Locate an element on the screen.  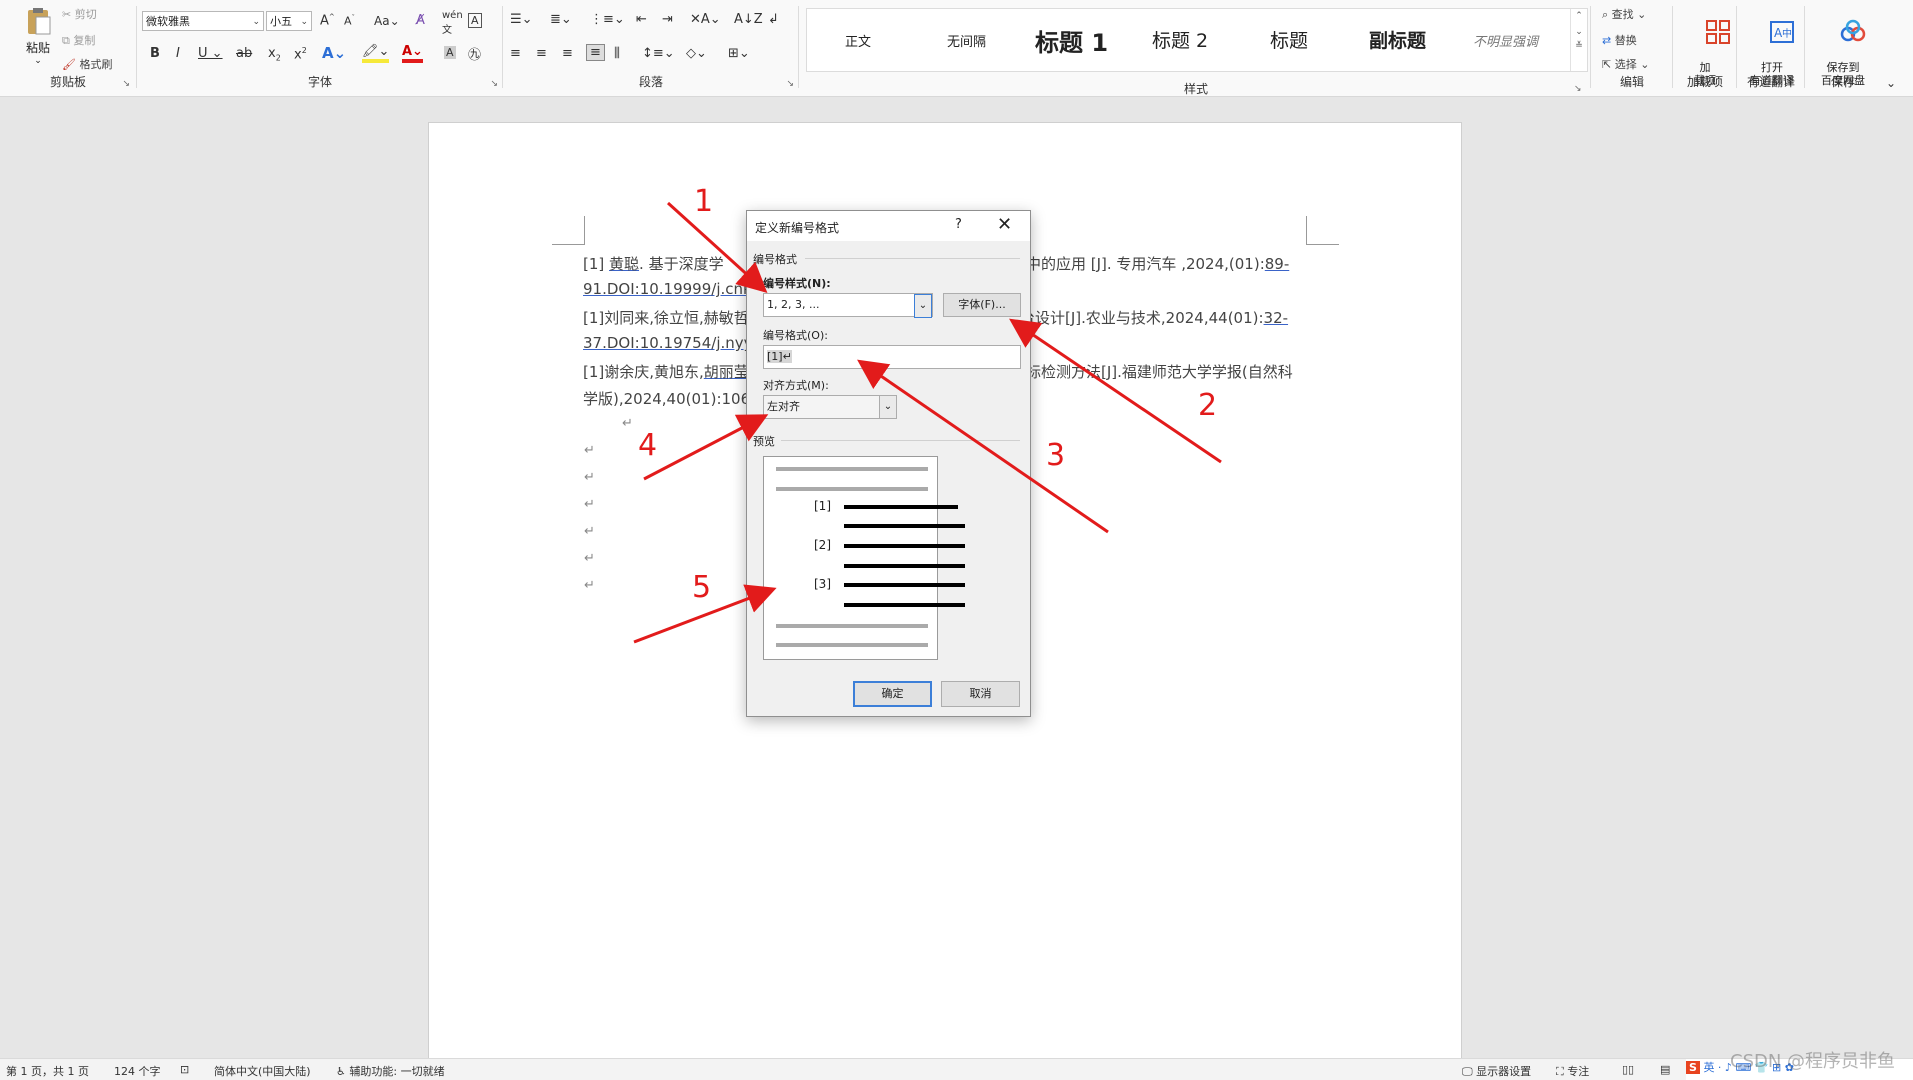
char-shading-icon: A is located at coordinates (450, 52).